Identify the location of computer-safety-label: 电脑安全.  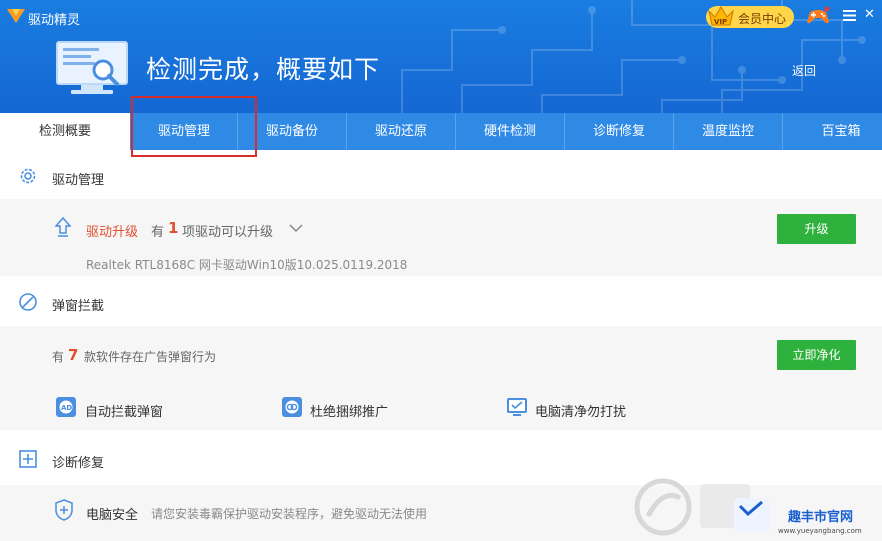
(112, 515).